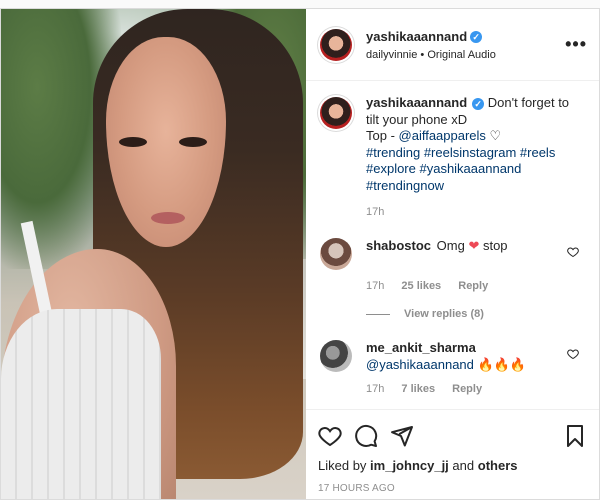  What do you see at coordinates (421, 286) in the screenshot?
I see `comment-likes: 25 likes` at bounding box center [421, 286].